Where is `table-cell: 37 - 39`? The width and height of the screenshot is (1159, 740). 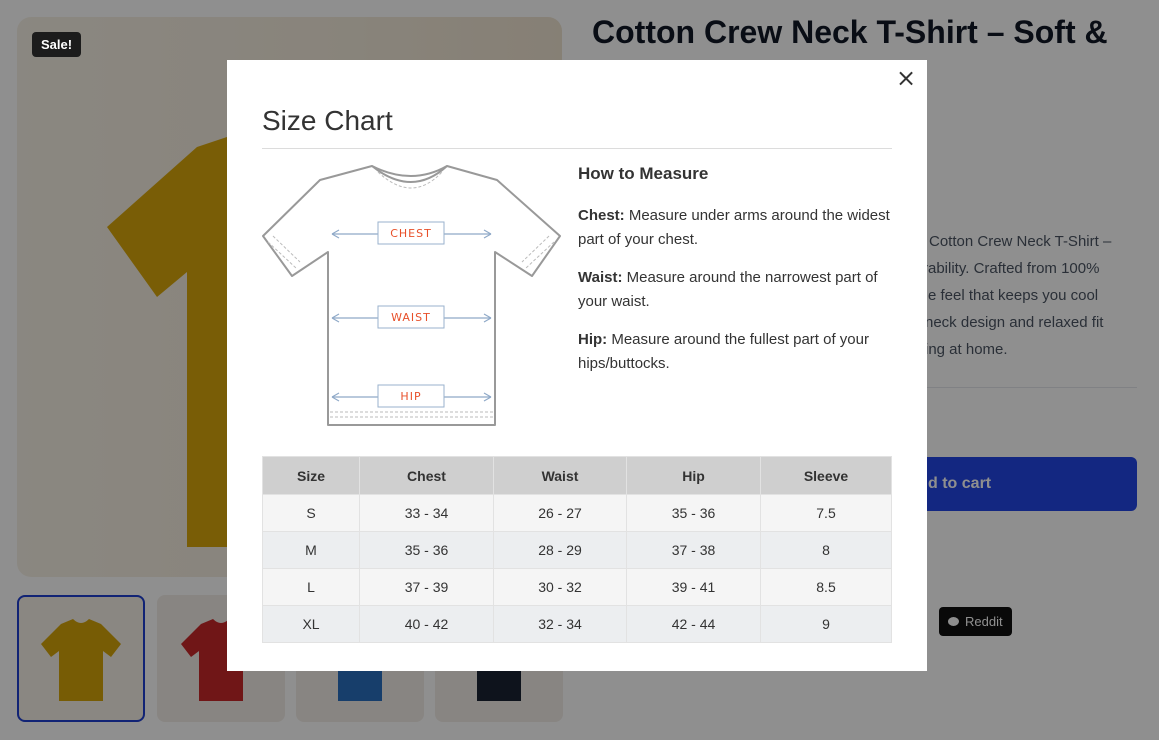 table-cell: 37 - 39 is located at coordinates (426, 587).